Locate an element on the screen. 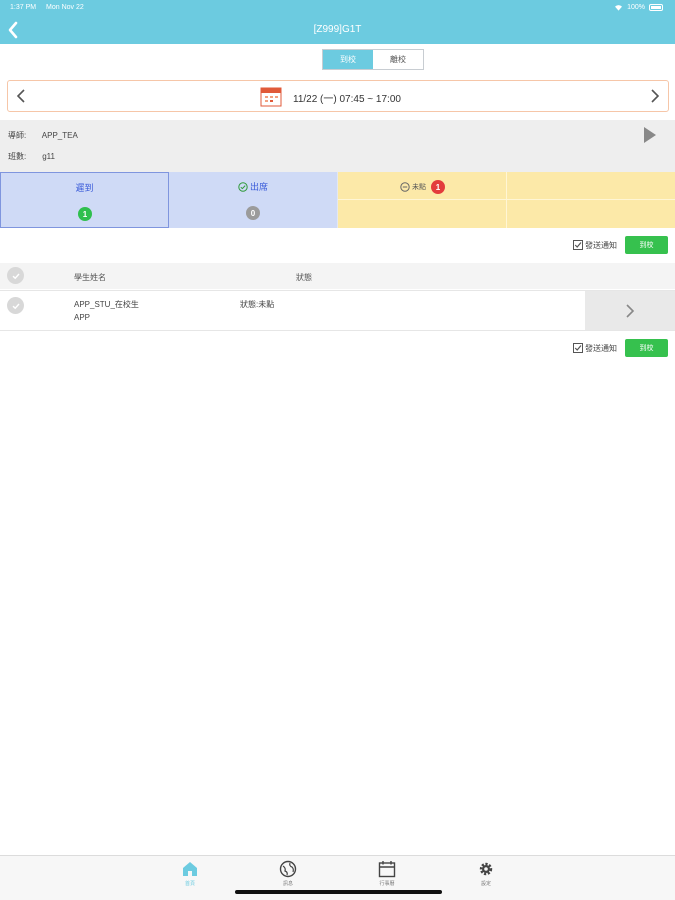 The width and height of the screenshot is (675, 900). date-selector: 11/22 (一) 07:45 ~ 17:00 is located at coordinates (338, 96).